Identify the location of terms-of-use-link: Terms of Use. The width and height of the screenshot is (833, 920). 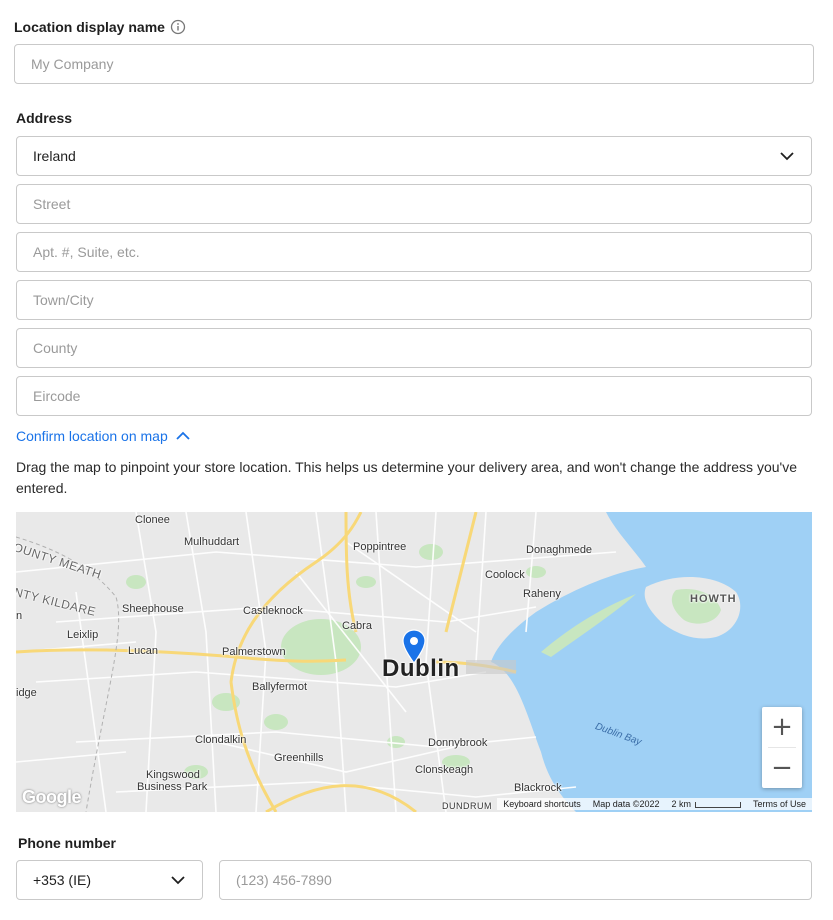
(779, 804).